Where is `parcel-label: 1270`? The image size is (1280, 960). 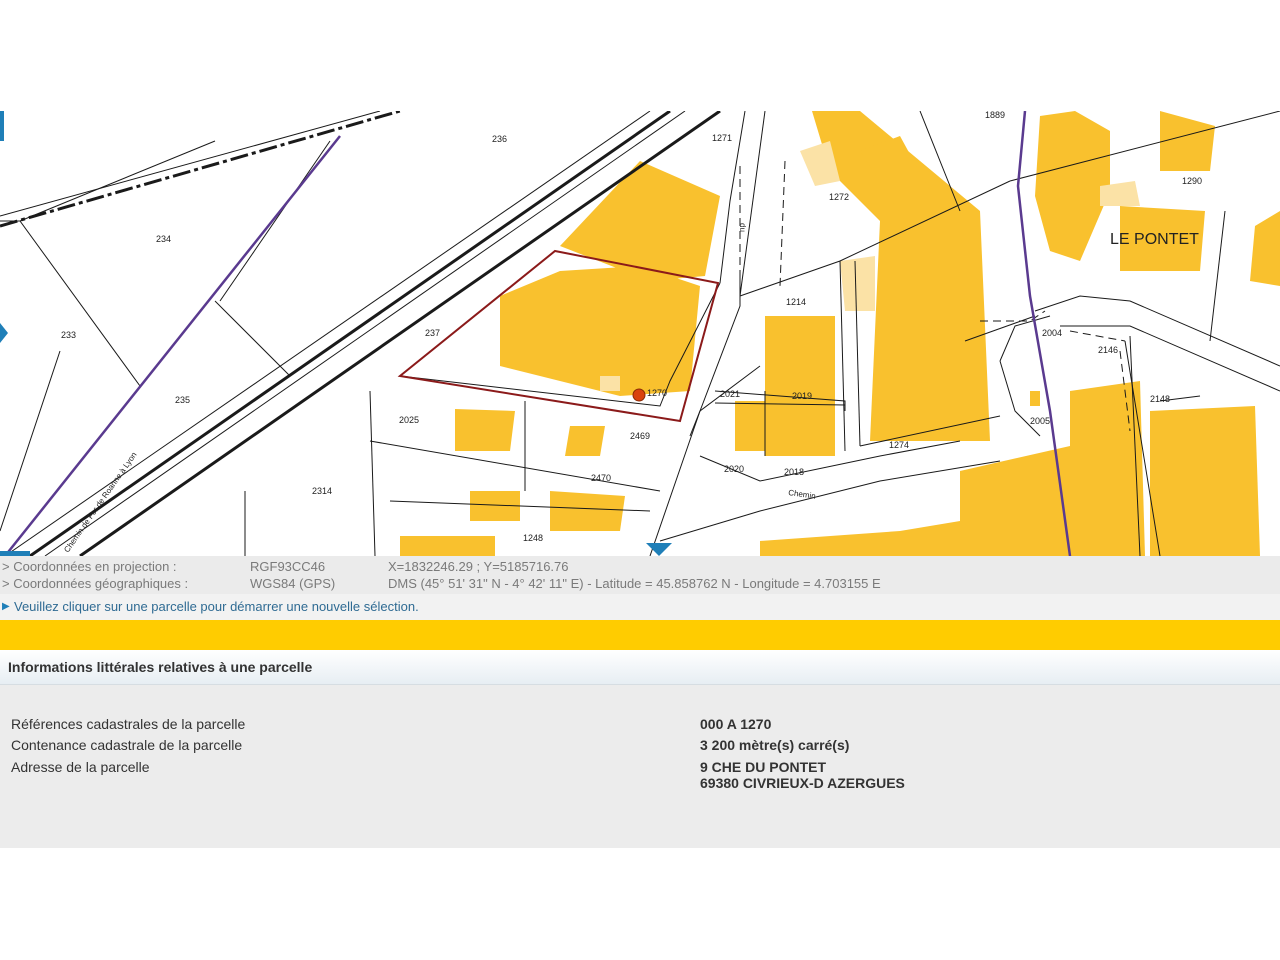
parcel-label: 1270 is located at coordinates (657, 393).